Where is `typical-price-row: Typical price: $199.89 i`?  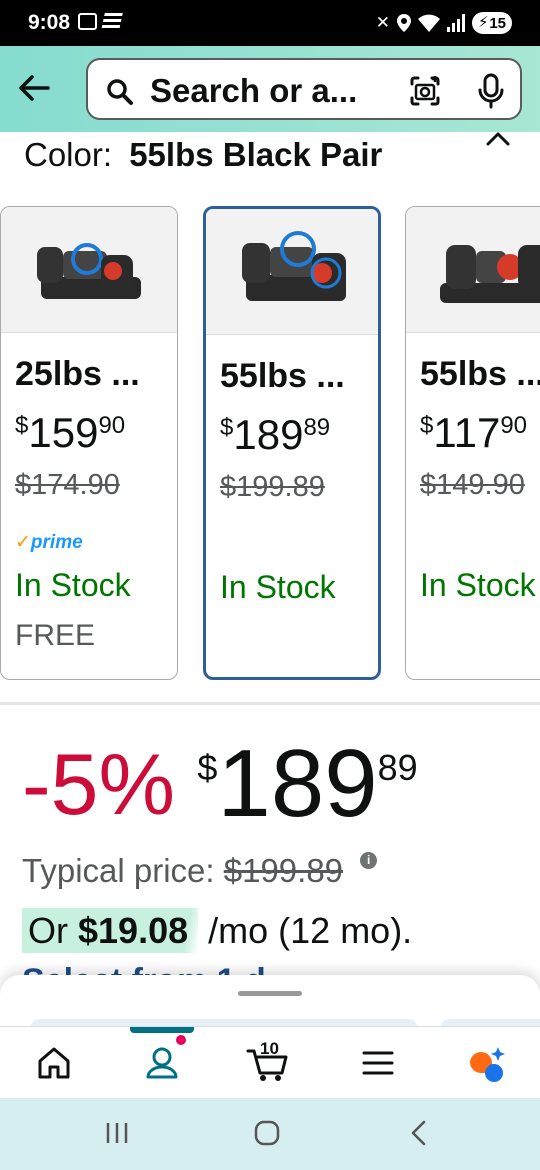
typical-price-row: Typical price: $199.89 i is located at coordinates (200, 871).